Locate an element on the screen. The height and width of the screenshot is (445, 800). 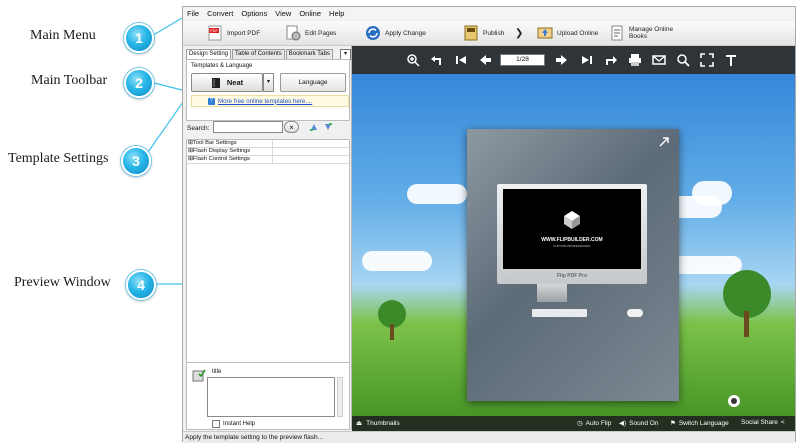
instant-help-option: Instant Help is located at coordinates (233, 424).